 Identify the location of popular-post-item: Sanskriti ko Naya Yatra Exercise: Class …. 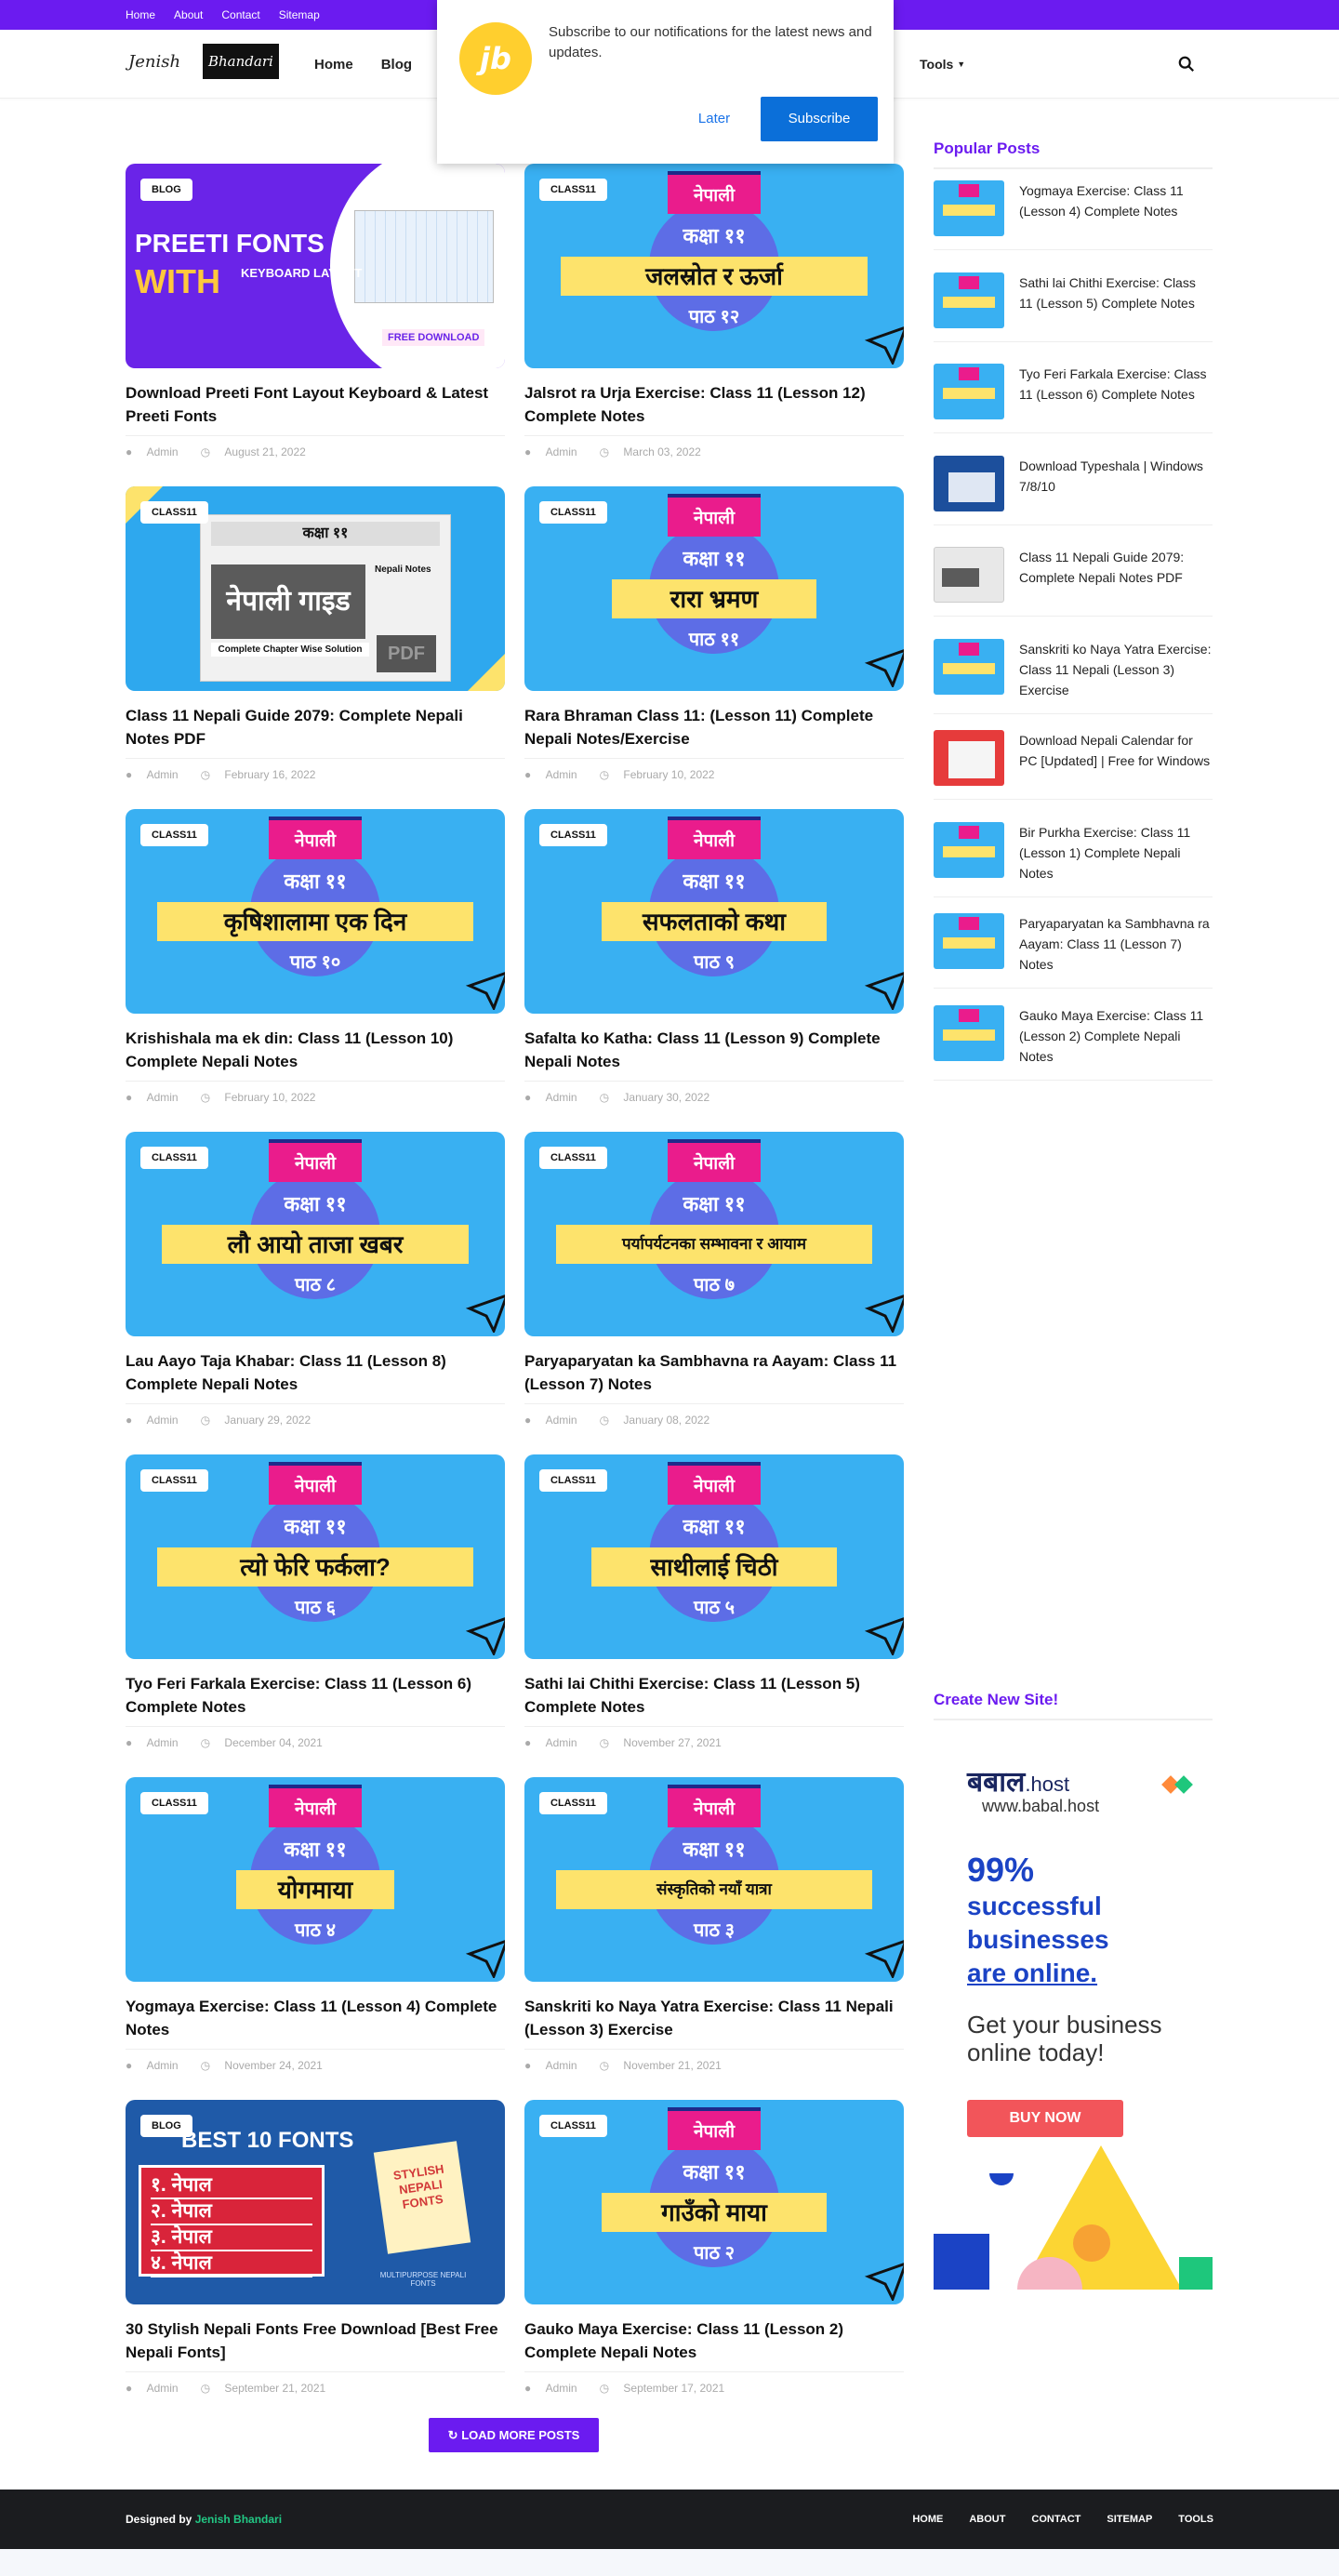
(1073, 676).